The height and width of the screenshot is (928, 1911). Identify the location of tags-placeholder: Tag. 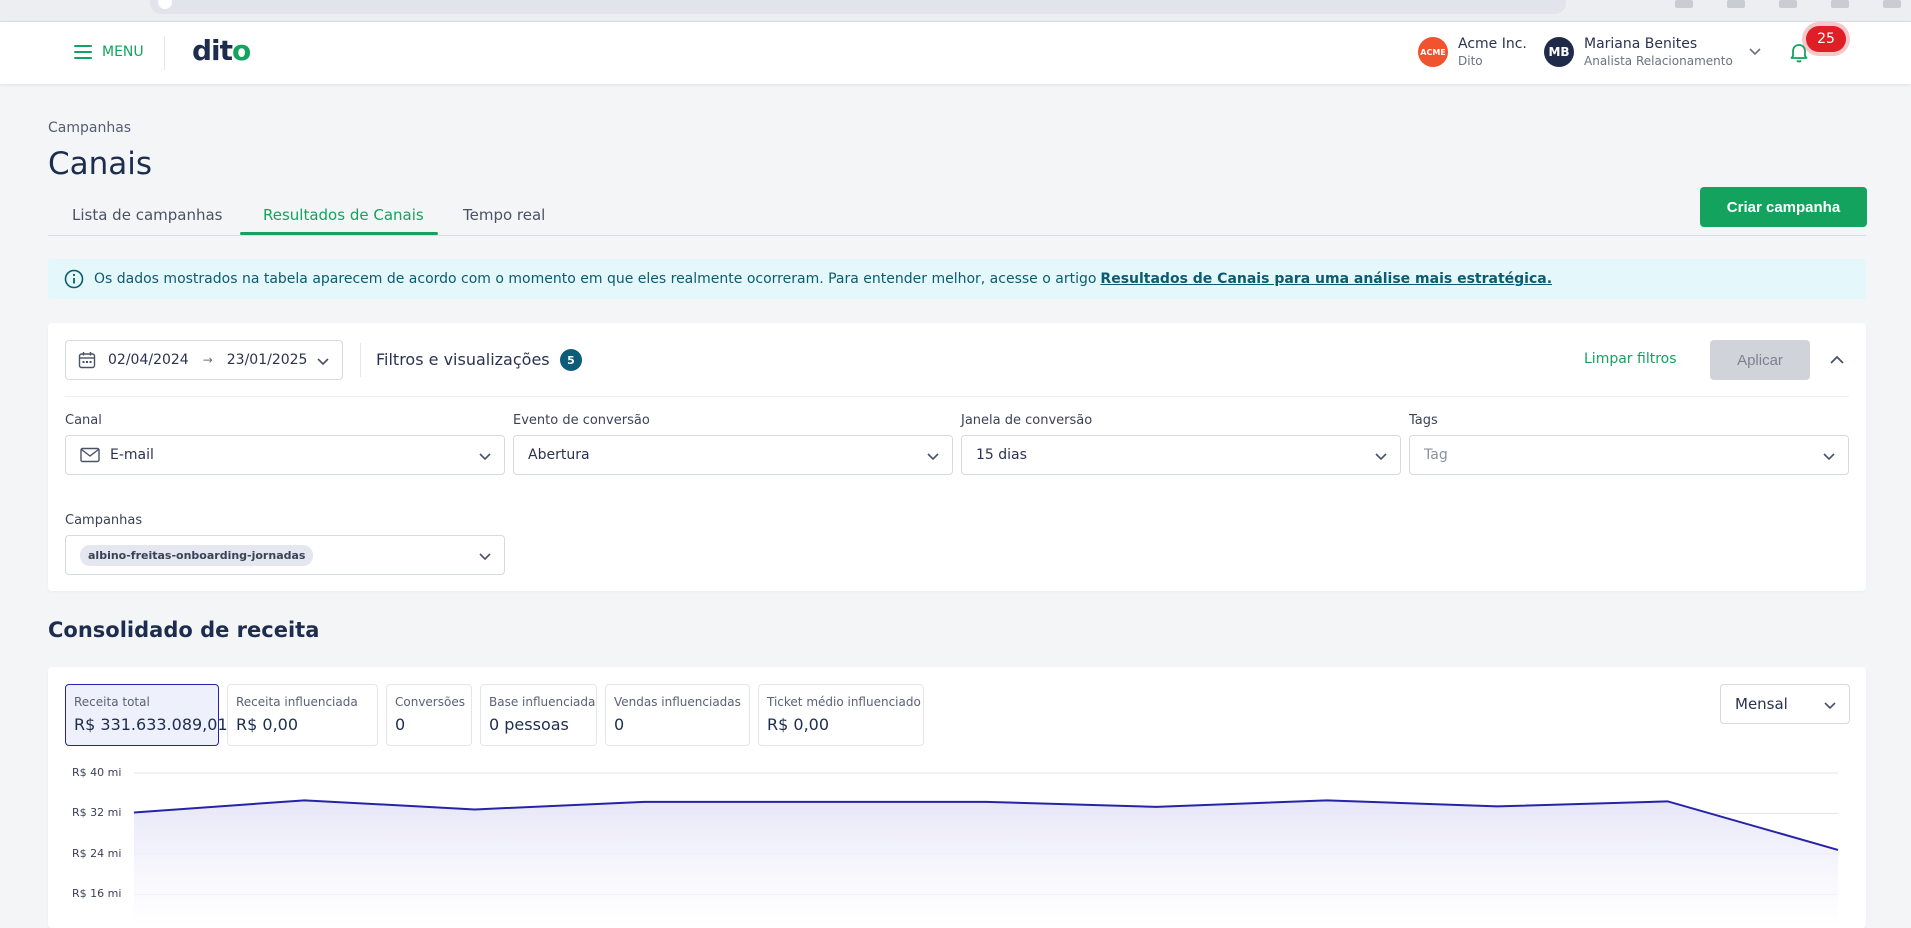
(1436, 455).